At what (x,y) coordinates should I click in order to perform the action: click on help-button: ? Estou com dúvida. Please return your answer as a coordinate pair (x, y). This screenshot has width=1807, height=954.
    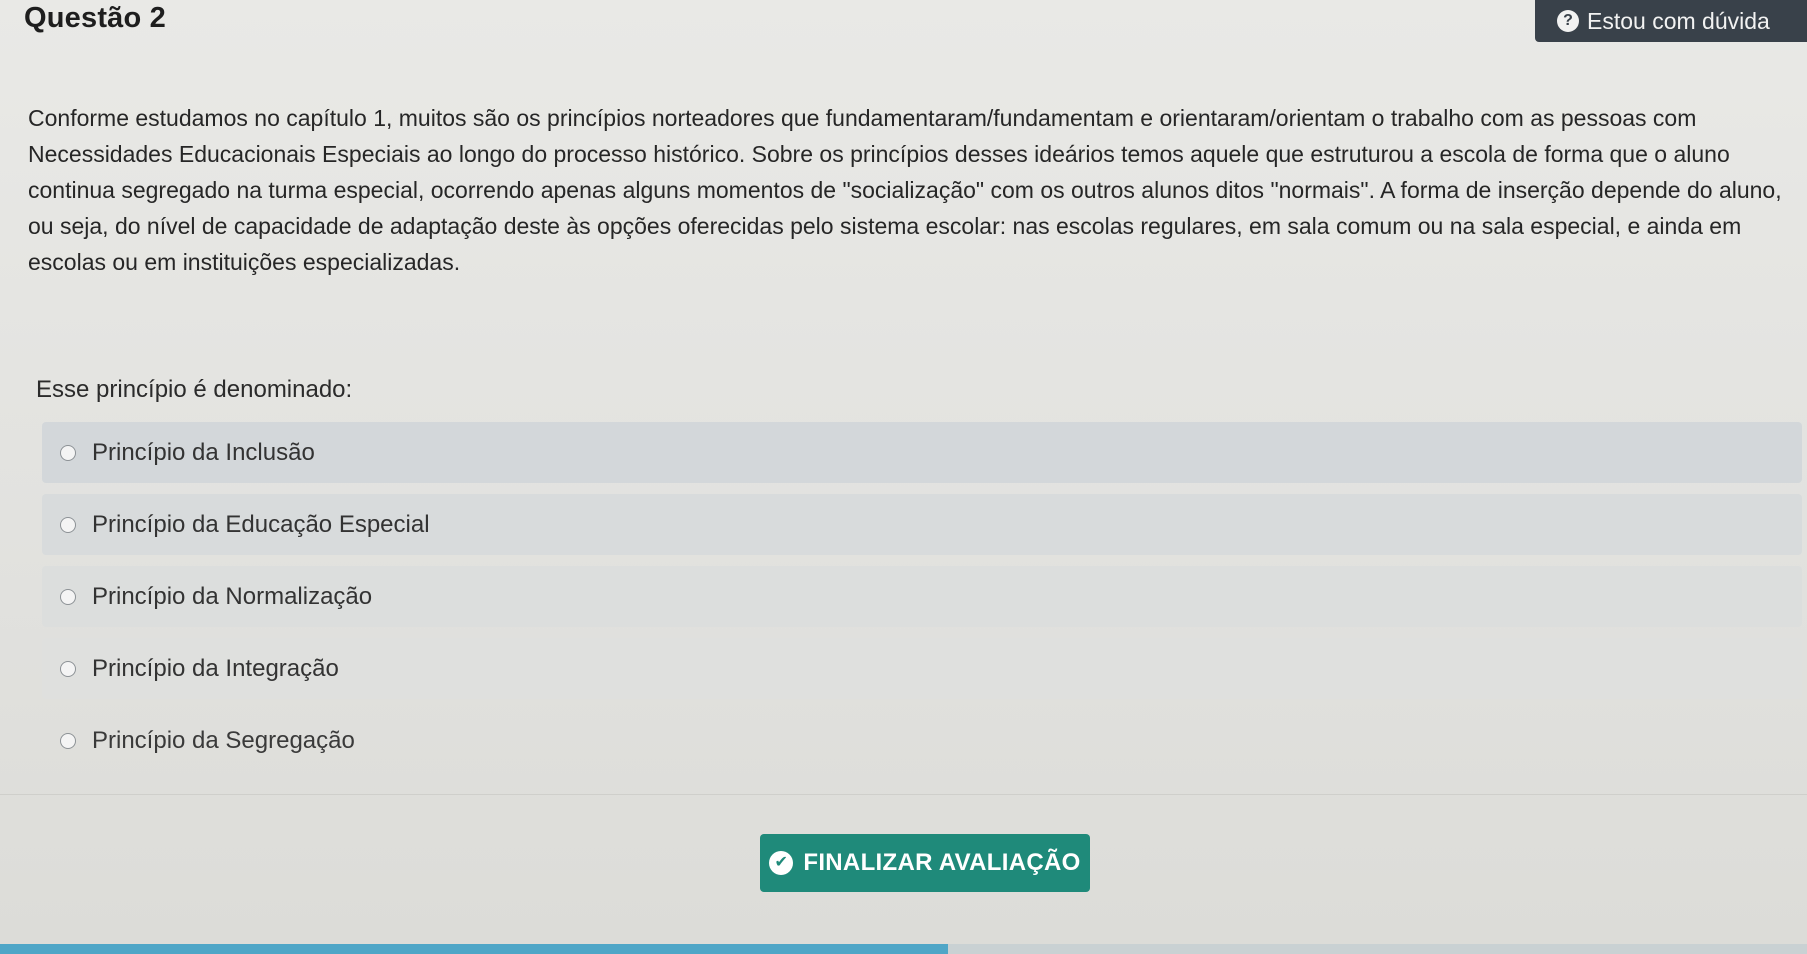
    Looking at the image, I should click on (1671, 21).